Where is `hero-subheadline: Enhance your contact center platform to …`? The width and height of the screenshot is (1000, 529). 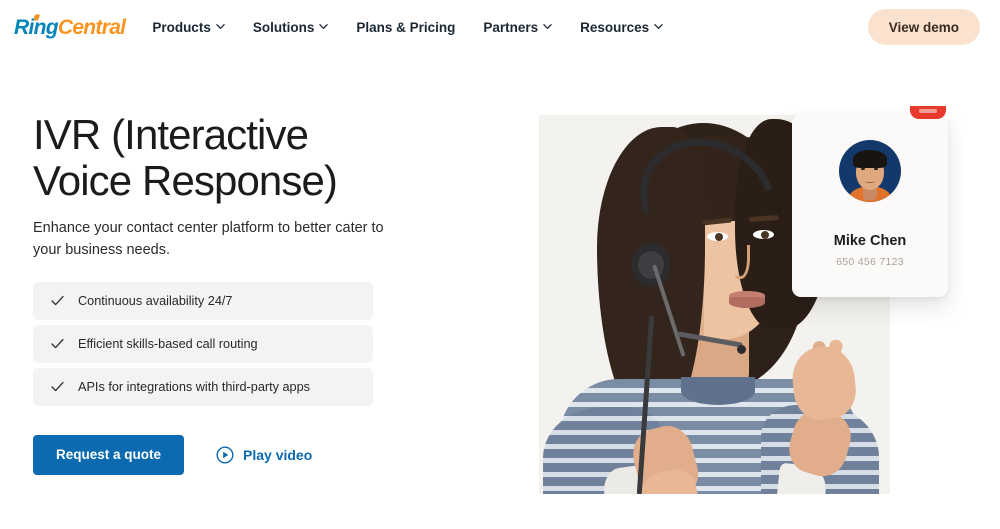 hero-subheadline: Enhance your contact center platform to … is located at coordinates (208, 238).